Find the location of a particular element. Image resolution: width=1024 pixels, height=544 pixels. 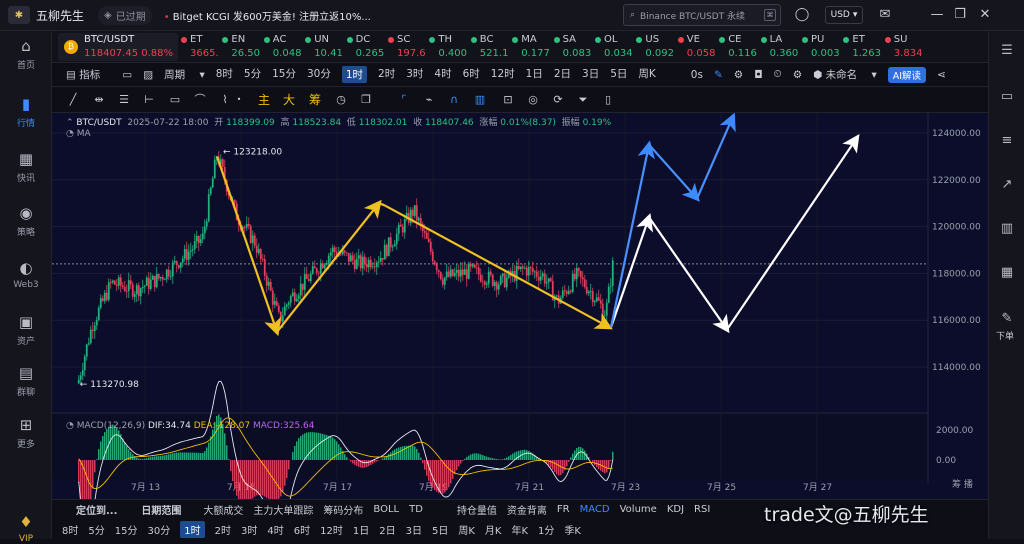

timebar-option: 周K is located at coordinates (466, 529).